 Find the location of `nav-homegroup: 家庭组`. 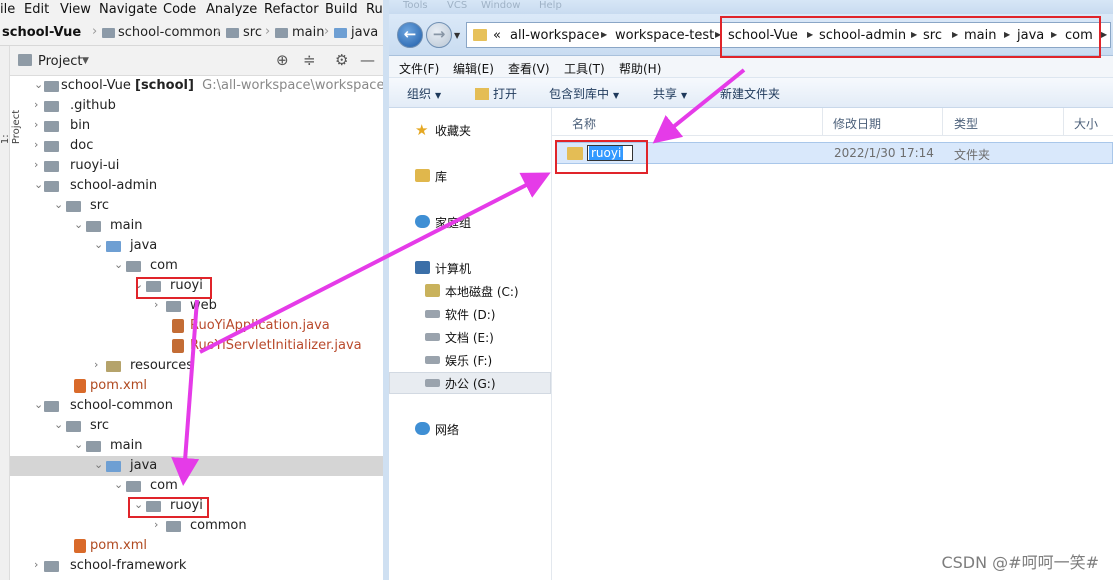

nav-homegroup: 家庭组 is located at coordinates (470, 222).